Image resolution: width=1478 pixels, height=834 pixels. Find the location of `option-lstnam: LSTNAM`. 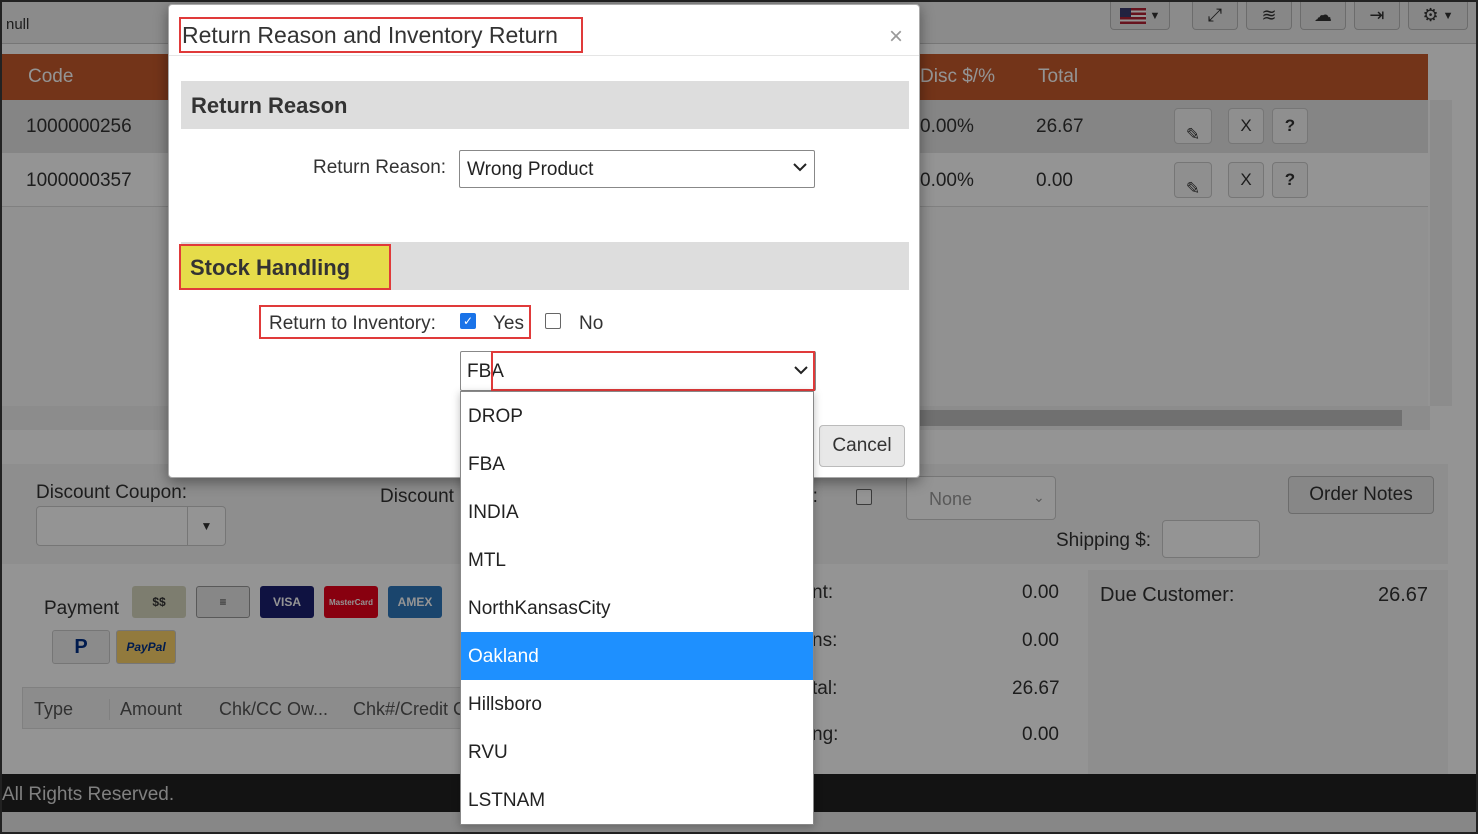

option-lstnam: LSTNAM is located at coordinates (637, 800).